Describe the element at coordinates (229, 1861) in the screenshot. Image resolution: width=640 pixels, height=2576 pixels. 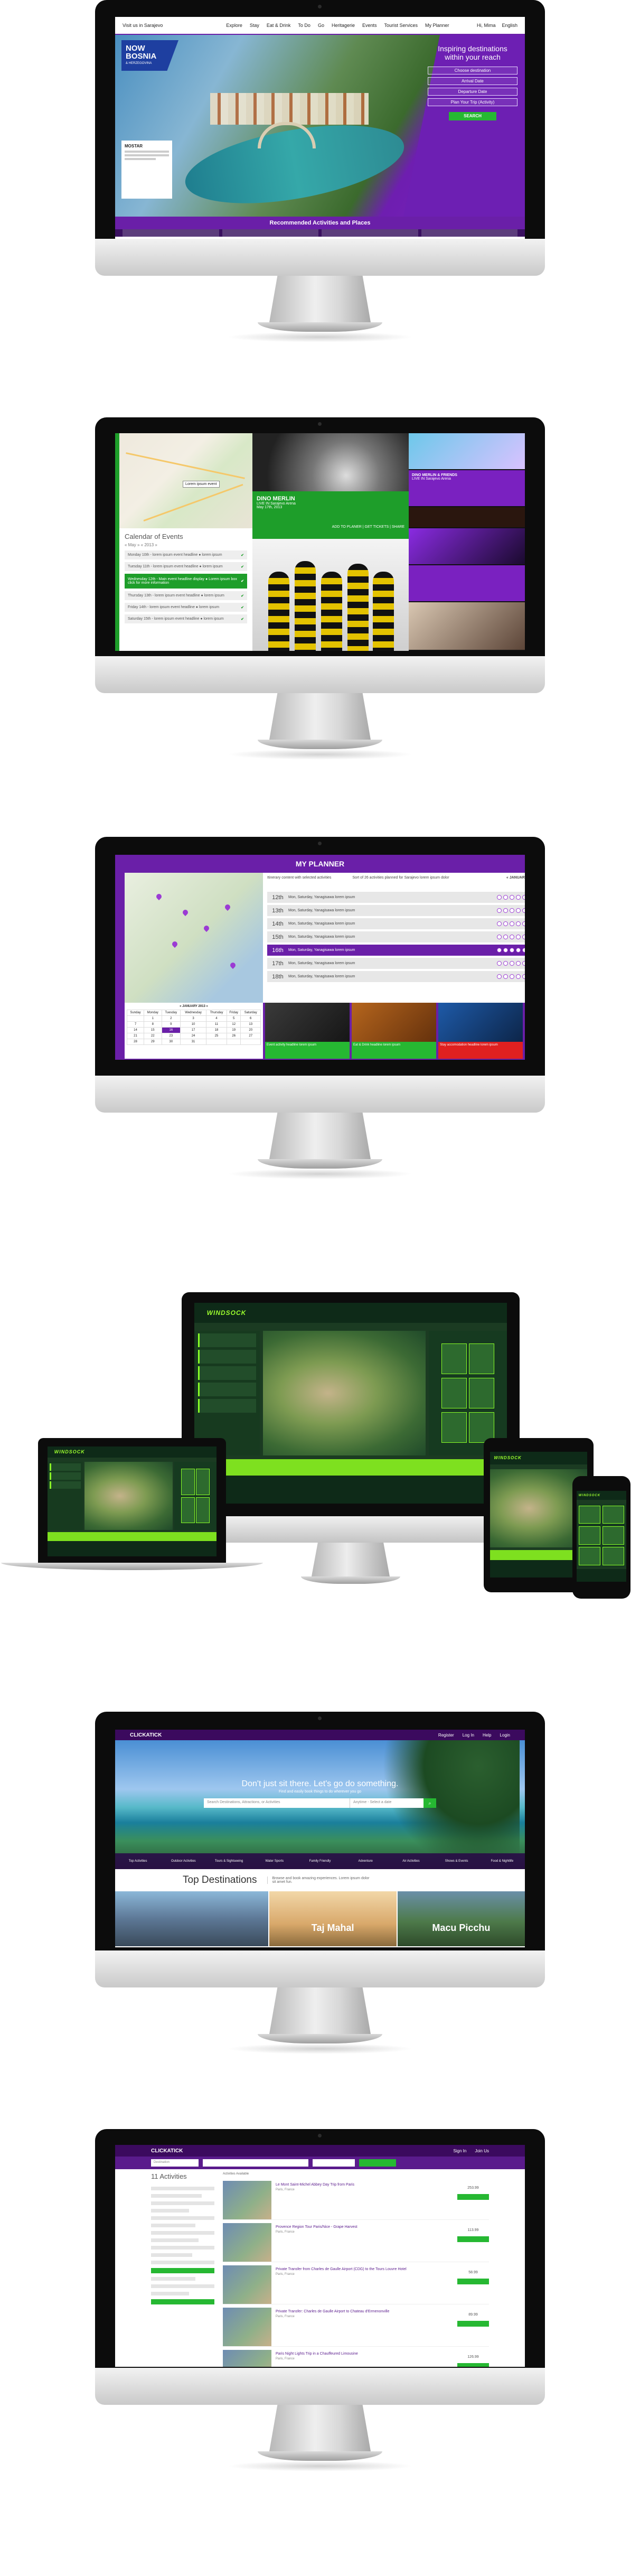
I see `category-item: Tours & Sightseeing` at that location.